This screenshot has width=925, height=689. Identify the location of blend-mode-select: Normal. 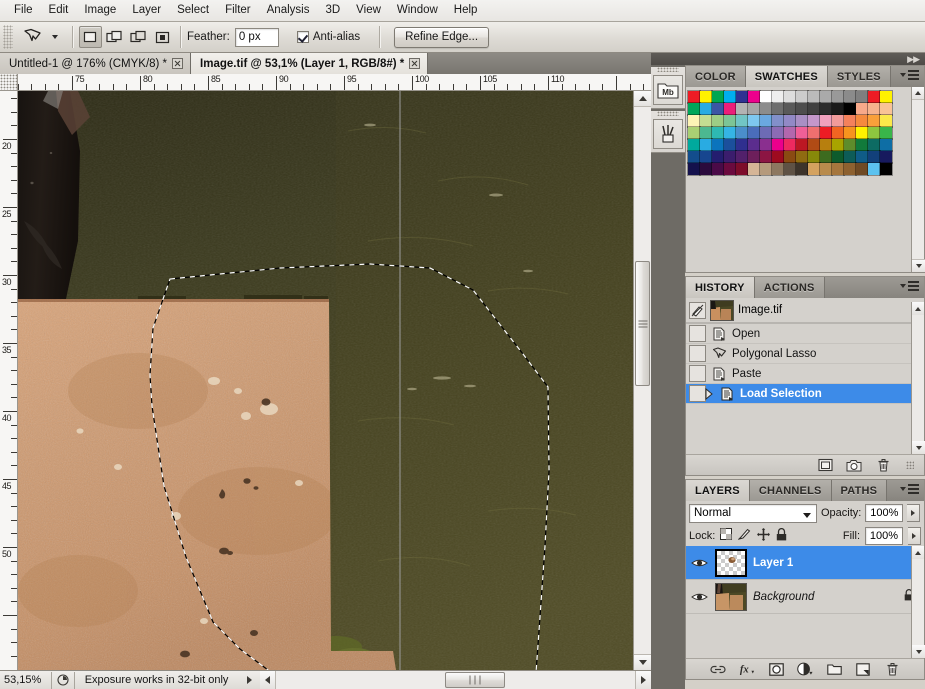
(753, 513).